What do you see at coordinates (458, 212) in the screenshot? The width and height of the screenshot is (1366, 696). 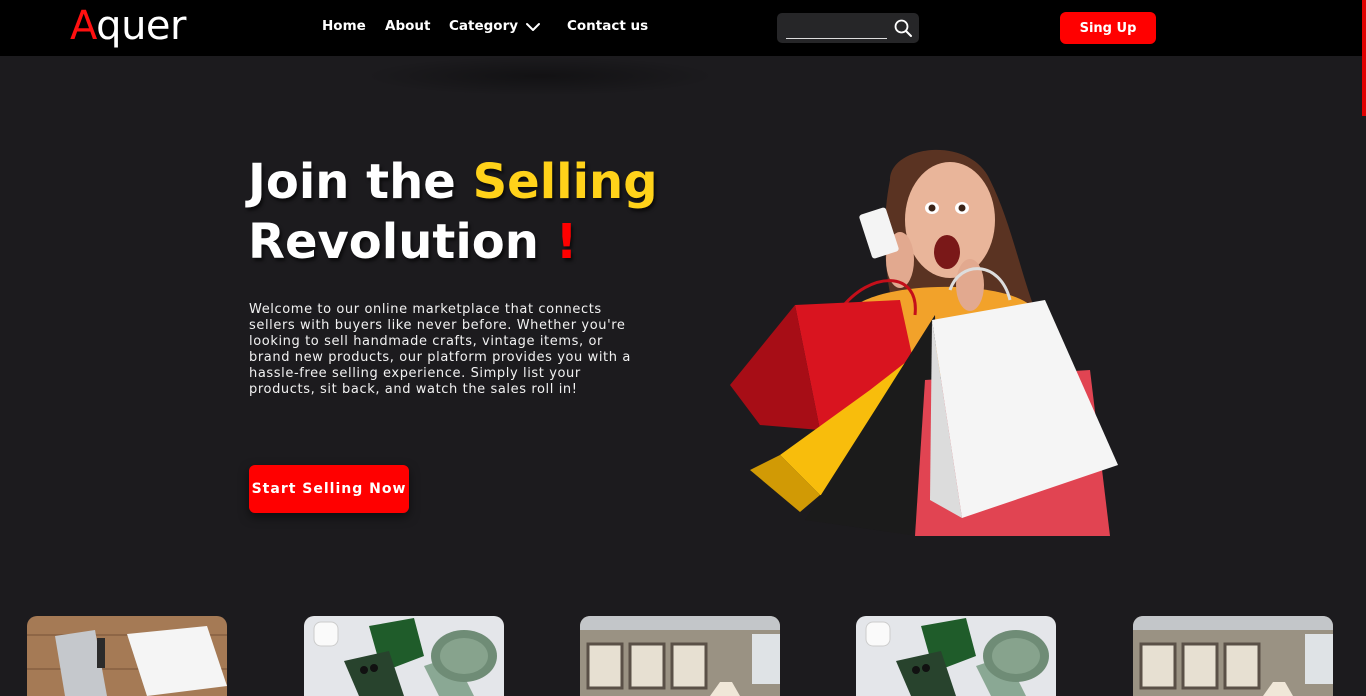 I see `hero-title: Join the Selling Revolution !` at bounding box center [458, 212].